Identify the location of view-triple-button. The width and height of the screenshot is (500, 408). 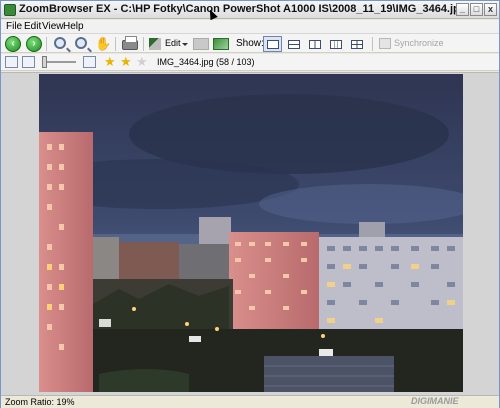
(335, 44).